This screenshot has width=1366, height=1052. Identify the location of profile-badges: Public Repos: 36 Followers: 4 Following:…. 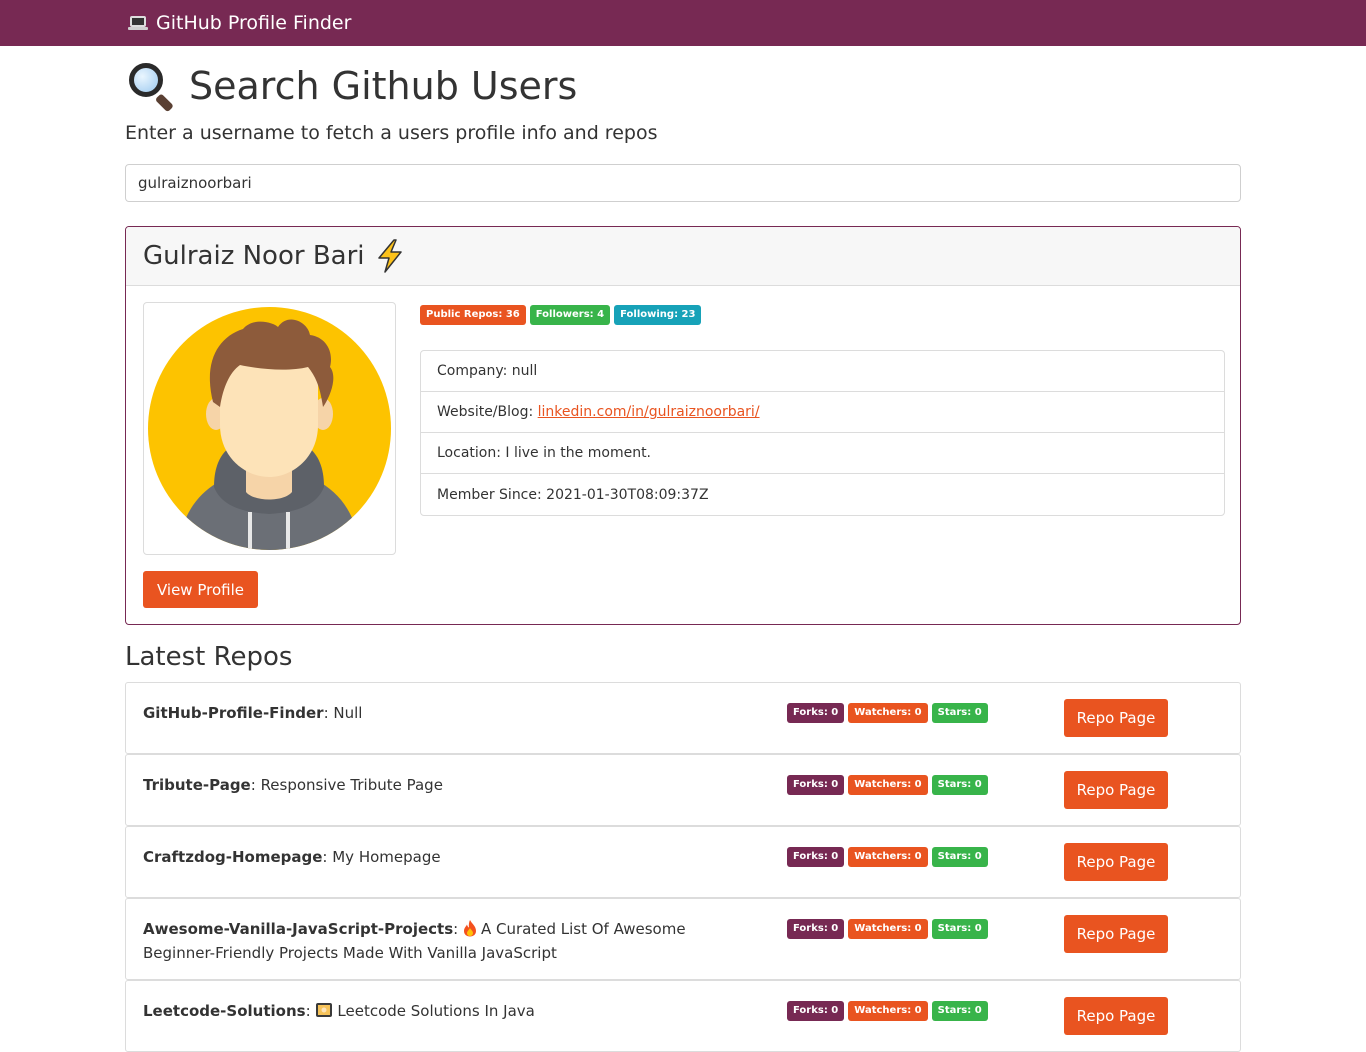
(561, 315).